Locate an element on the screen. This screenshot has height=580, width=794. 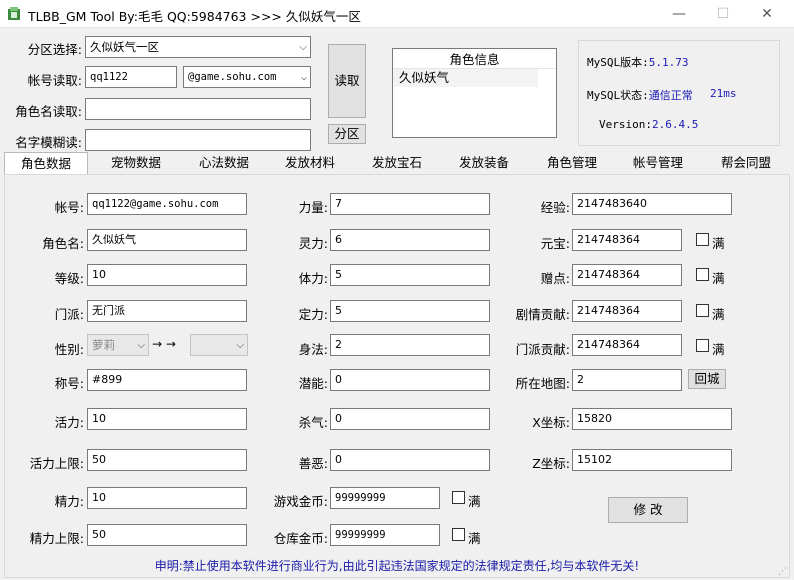
partition-button: 分区 is located at coordinates (347, 134).